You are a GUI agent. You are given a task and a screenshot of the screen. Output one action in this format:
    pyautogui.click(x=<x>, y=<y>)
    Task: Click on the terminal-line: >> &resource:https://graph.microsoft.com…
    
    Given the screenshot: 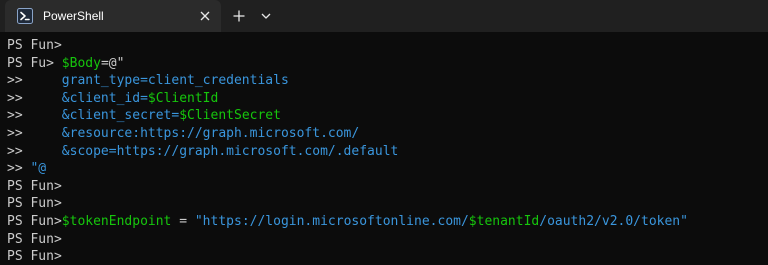 What is the action you would take?
    pyautogui.click(x=347, y=134)
    